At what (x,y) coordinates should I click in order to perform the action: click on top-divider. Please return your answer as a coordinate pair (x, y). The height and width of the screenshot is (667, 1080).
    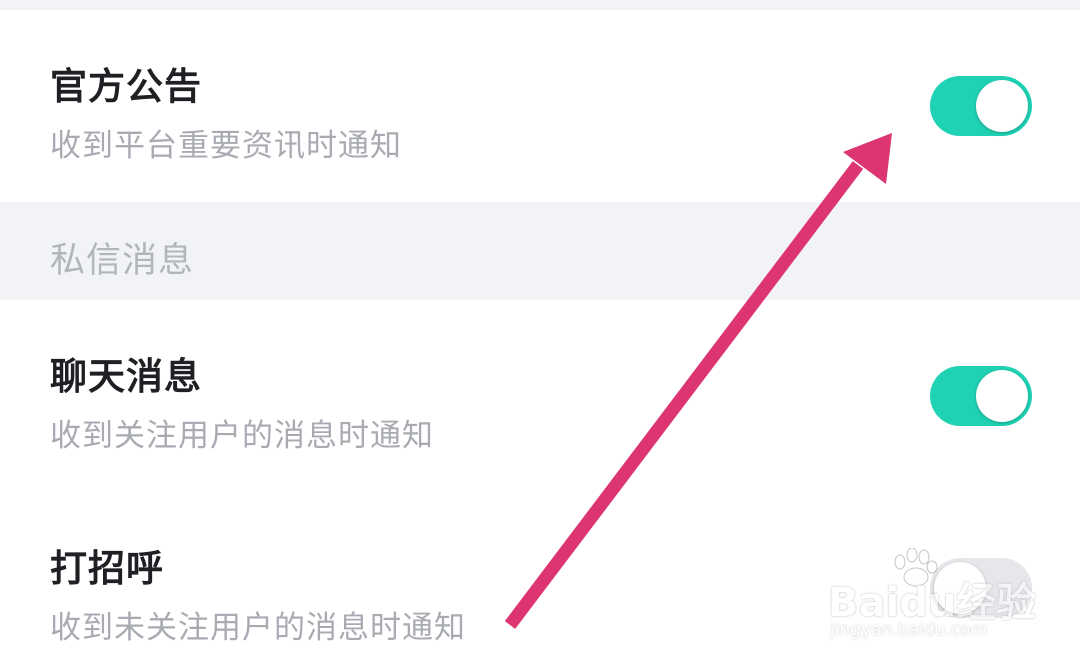
    Looking at the image, I should click on (540, 5).